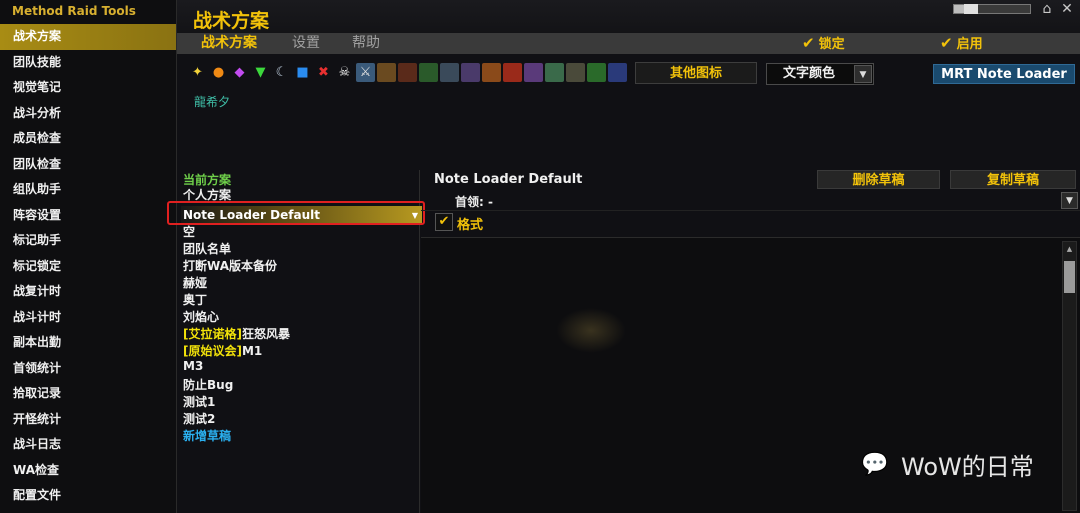 This screenshot has width=1080, height=513. What do you see at coordinates (230, 265) in the screenshot?
I see `list-item: 打断WA版本备份` at bounding box center [230, 265].